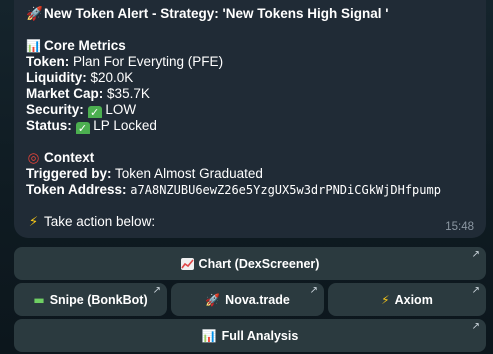  I want to click on triggered-label: Triggered by:, so click(69, 173).